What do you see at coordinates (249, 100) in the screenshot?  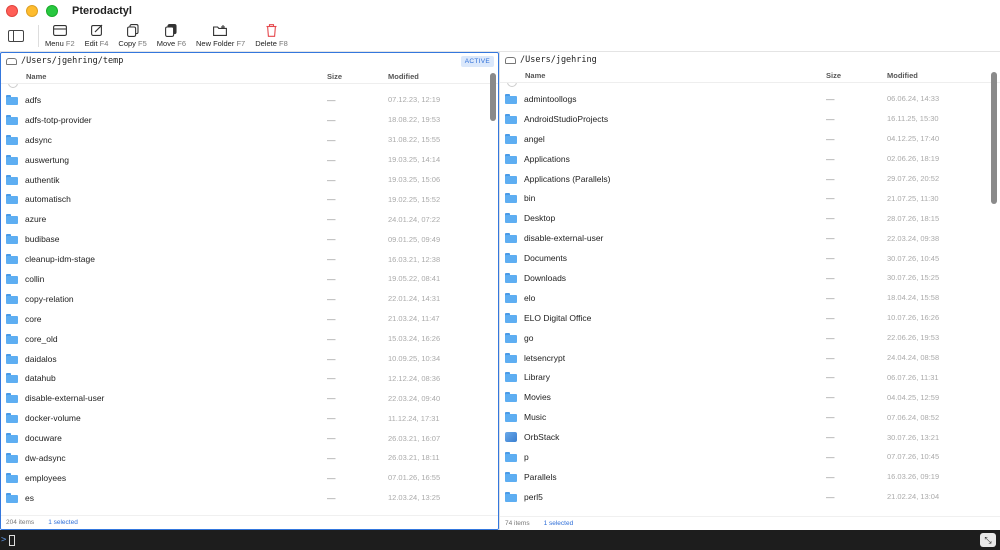 I see `file-row: adfs — 07.12.23, 12:19` at bounding box center [249, 100].